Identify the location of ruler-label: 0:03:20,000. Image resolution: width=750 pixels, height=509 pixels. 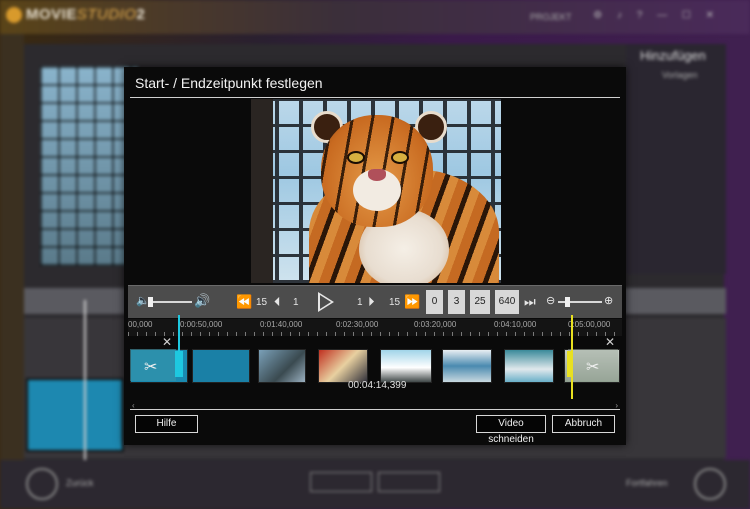
(435, 324).